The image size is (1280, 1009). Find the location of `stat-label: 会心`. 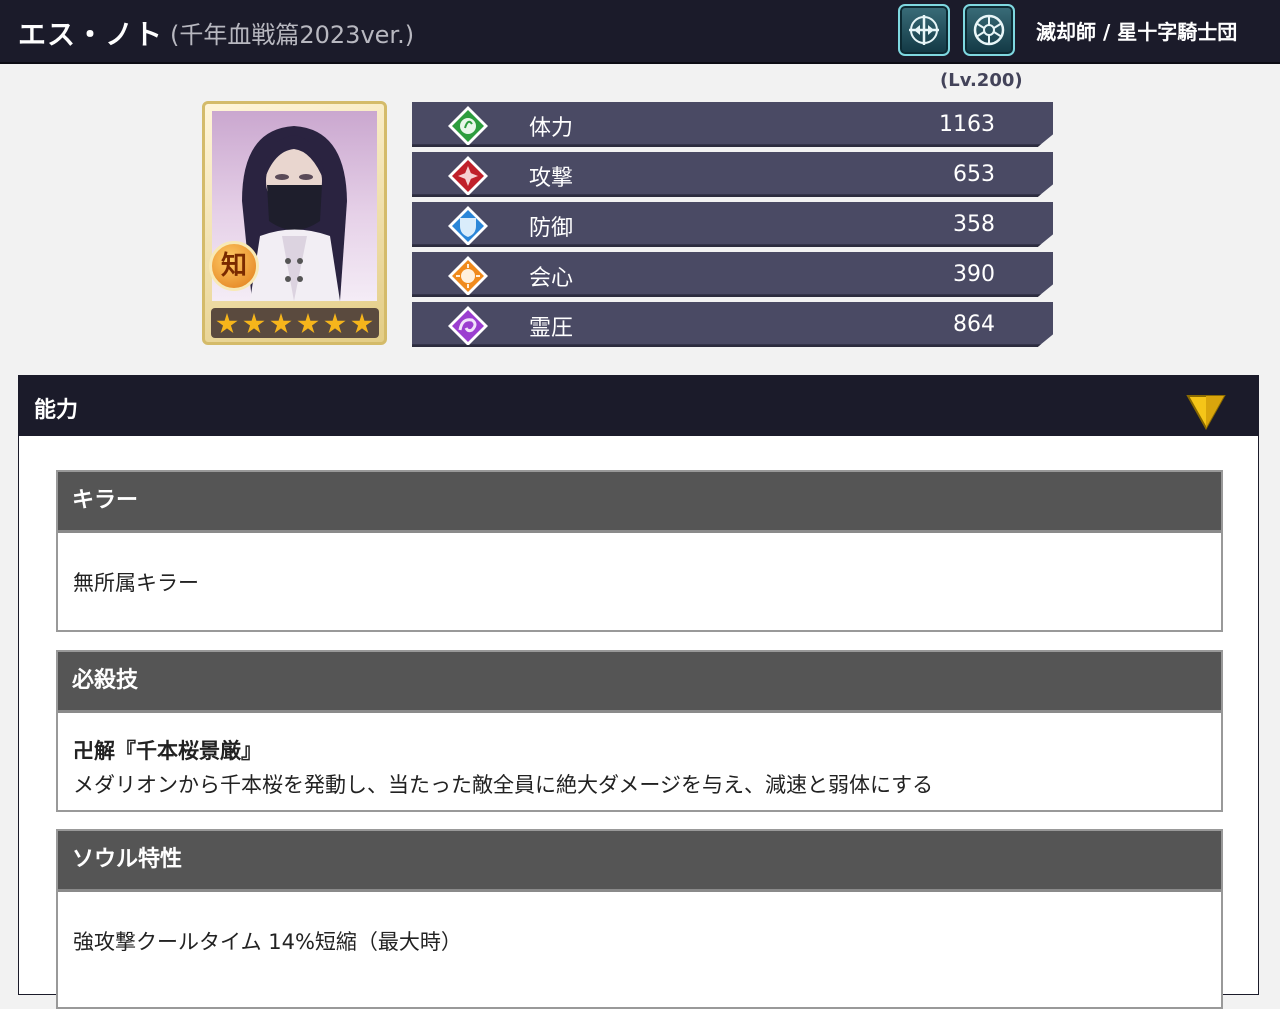

stat-label: 会心 is located at coordinates (551, 278).